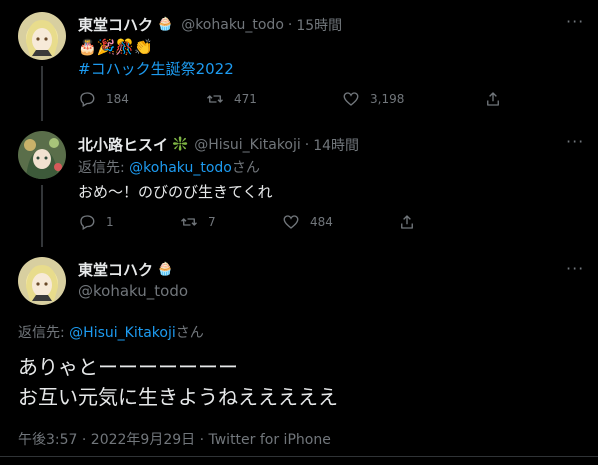 Image resolution: width=598 pixels, height=465 pixels. Describe the element at coordinates (103, 99) in the screenshot. I see `reply-button: 184` at that location.